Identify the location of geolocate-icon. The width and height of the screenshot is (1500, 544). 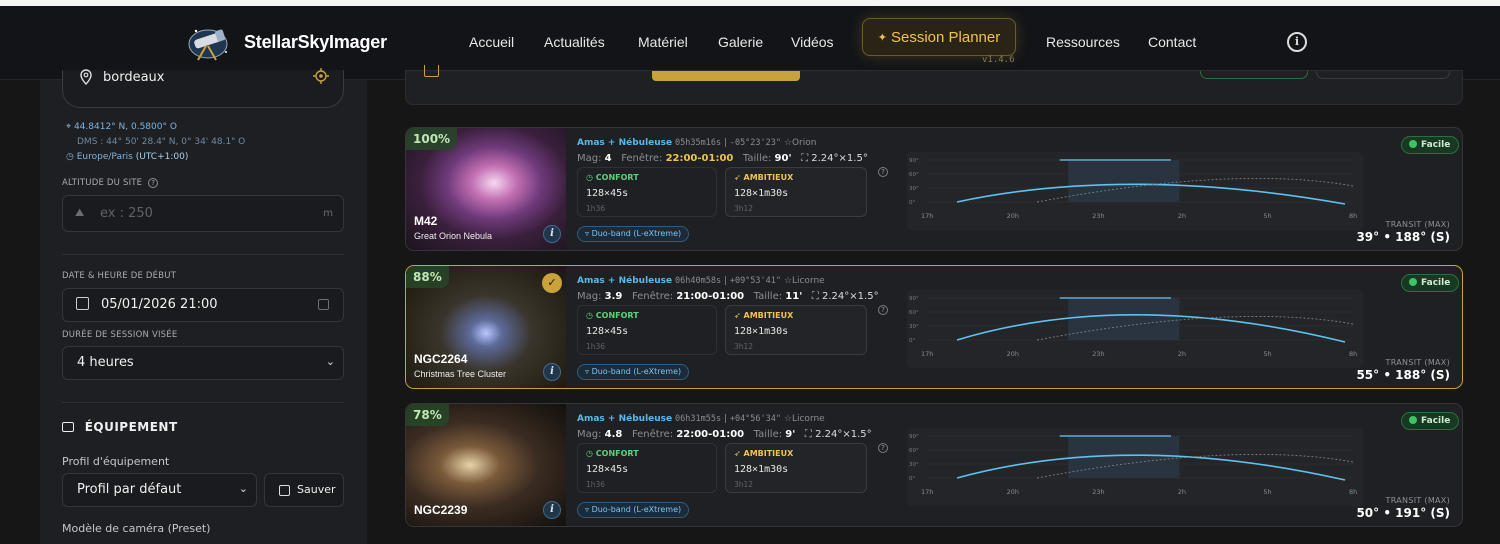
(321, 76).